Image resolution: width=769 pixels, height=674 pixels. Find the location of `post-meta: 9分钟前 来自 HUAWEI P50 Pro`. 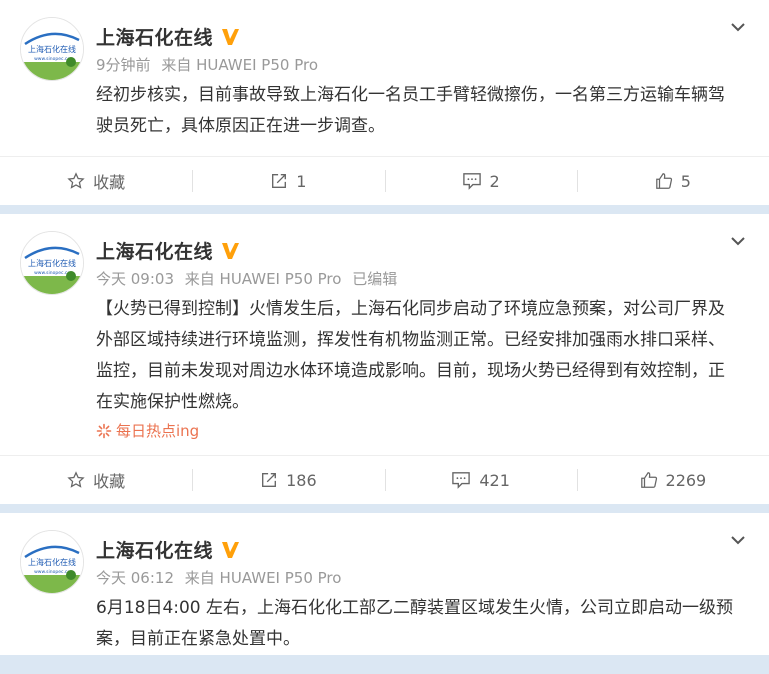

post-meta: 9分钟前 来自 HUAWEI P50 Pro is located at coordinates (420, 65).